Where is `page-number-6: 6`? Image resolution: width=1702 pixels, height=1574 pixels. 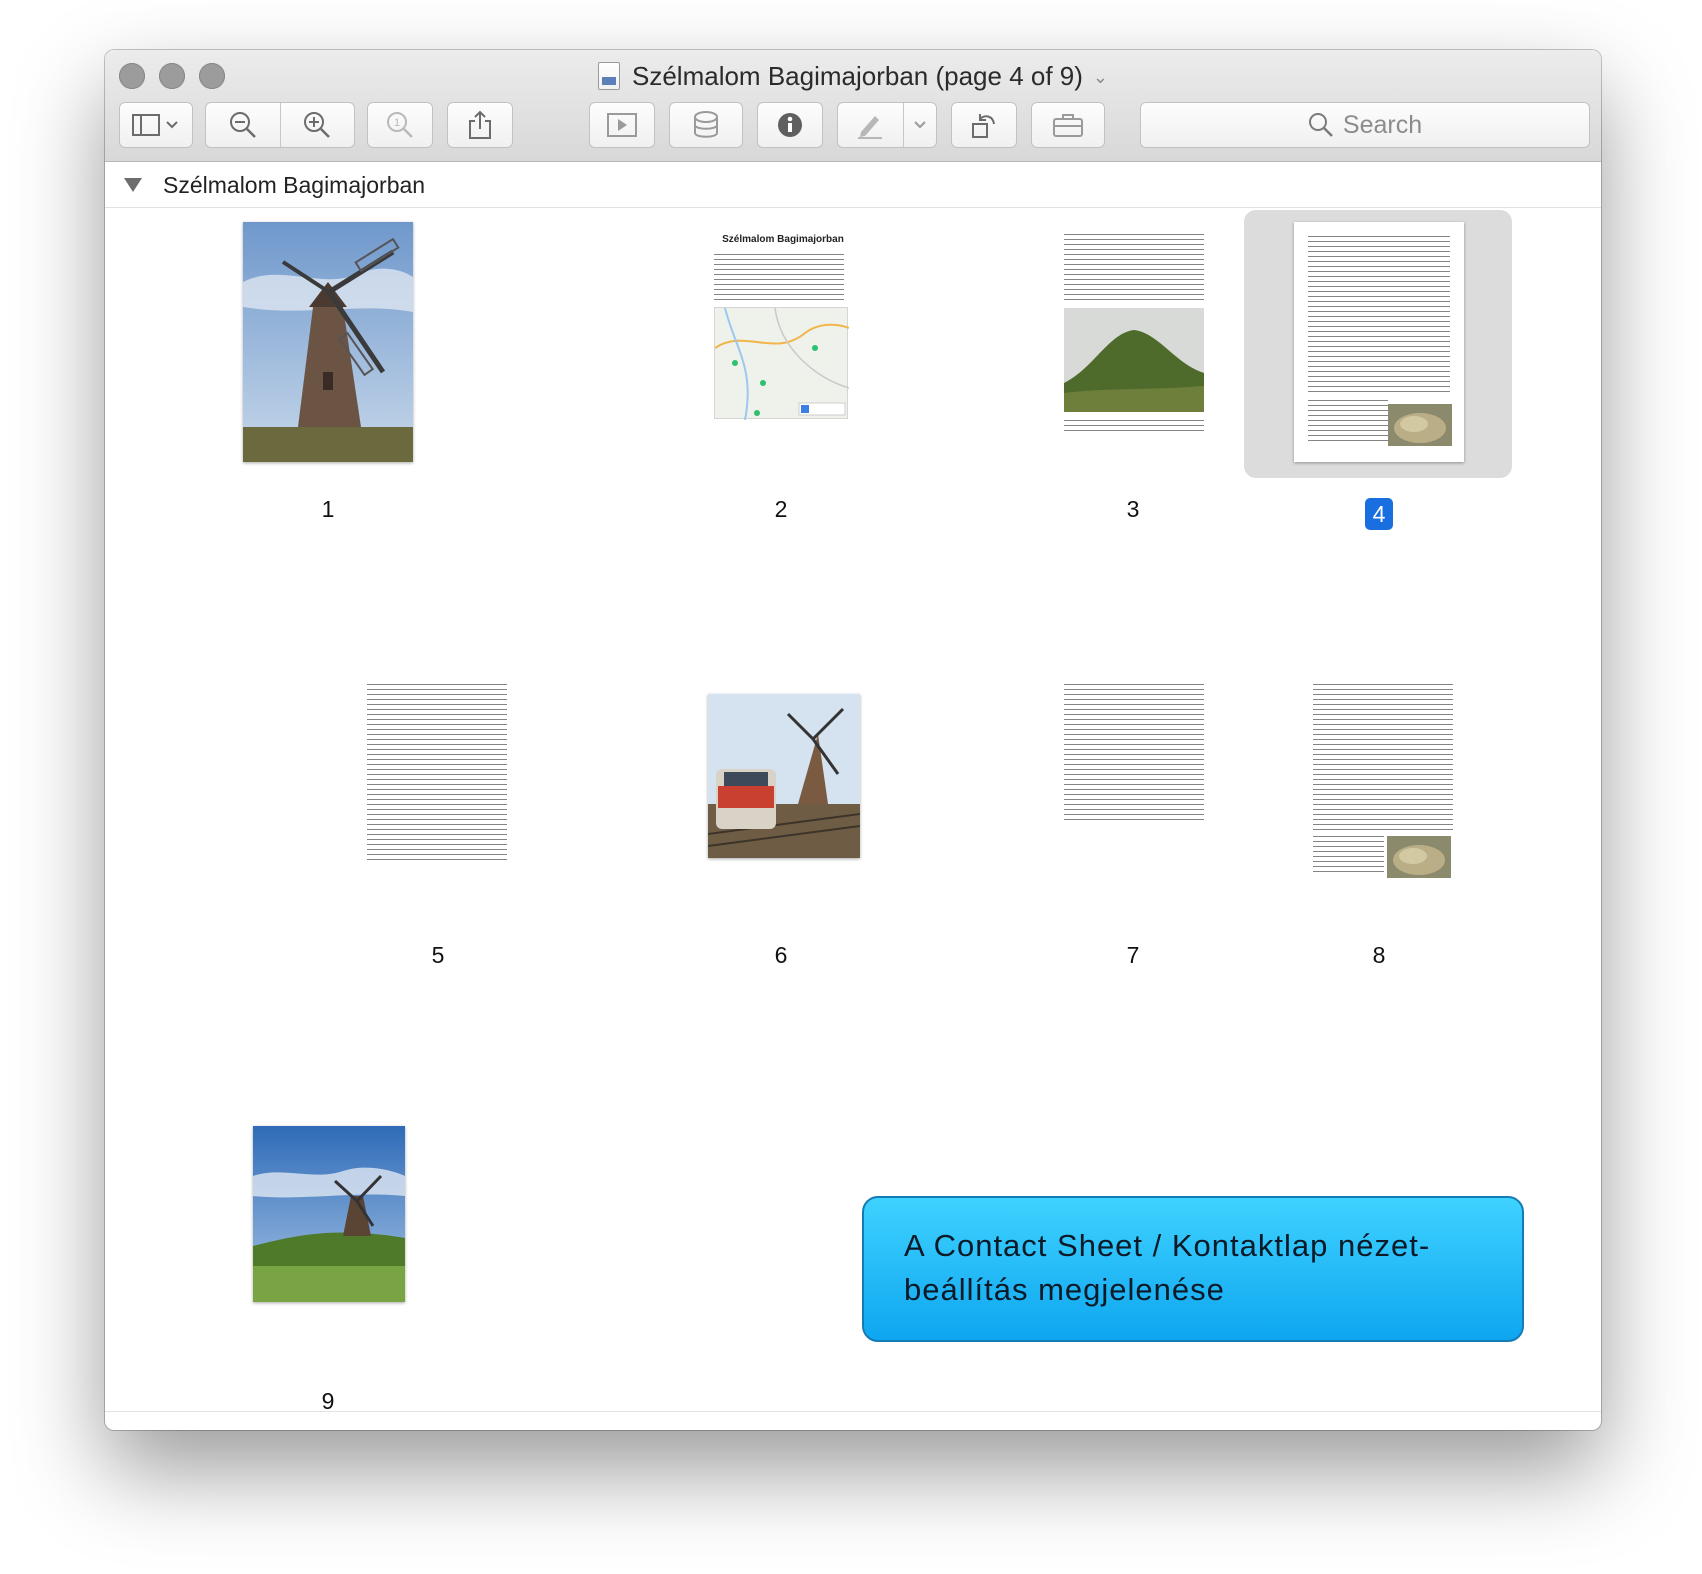
page-number-6: 6 is located at coordinates (781, 955).